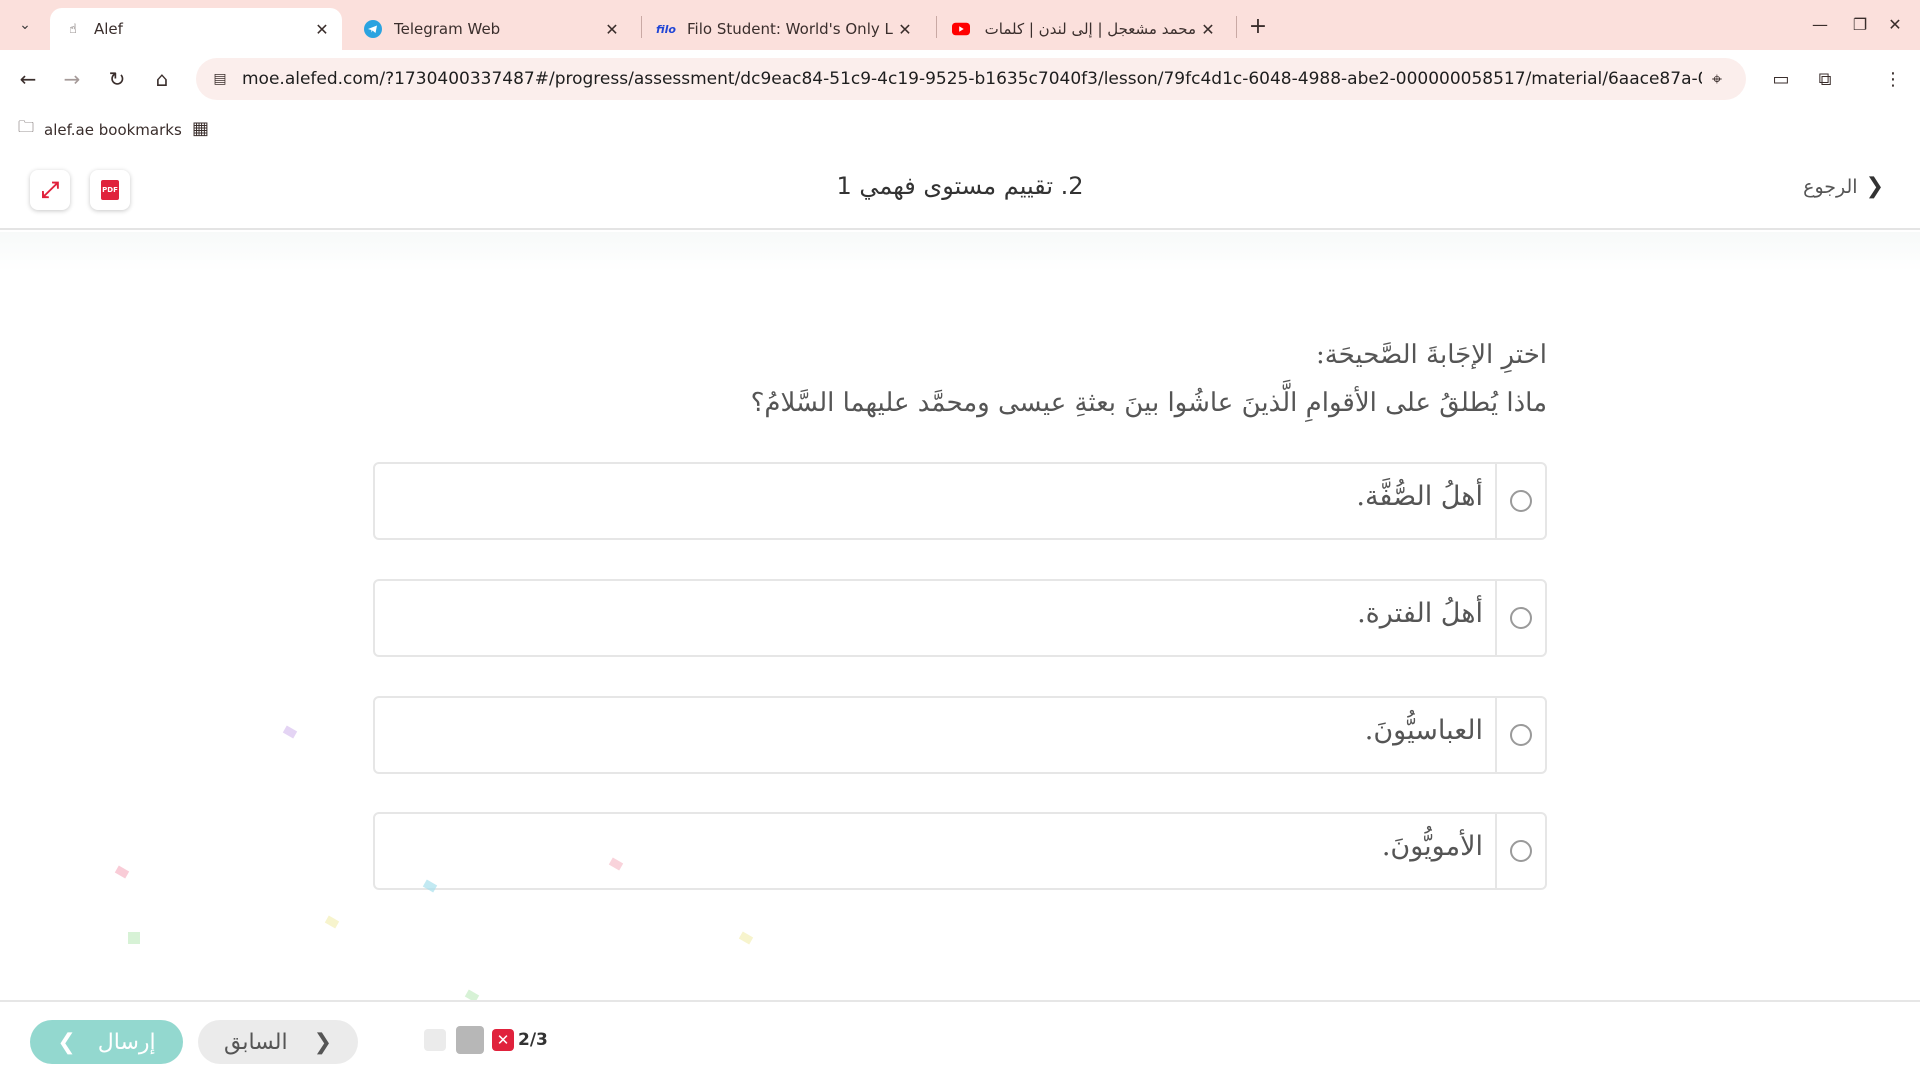 This screenshot has width=1920, height=1080. I want to click on answer-option-1: أهلُ الصُّفَّة., so click(960, 501).